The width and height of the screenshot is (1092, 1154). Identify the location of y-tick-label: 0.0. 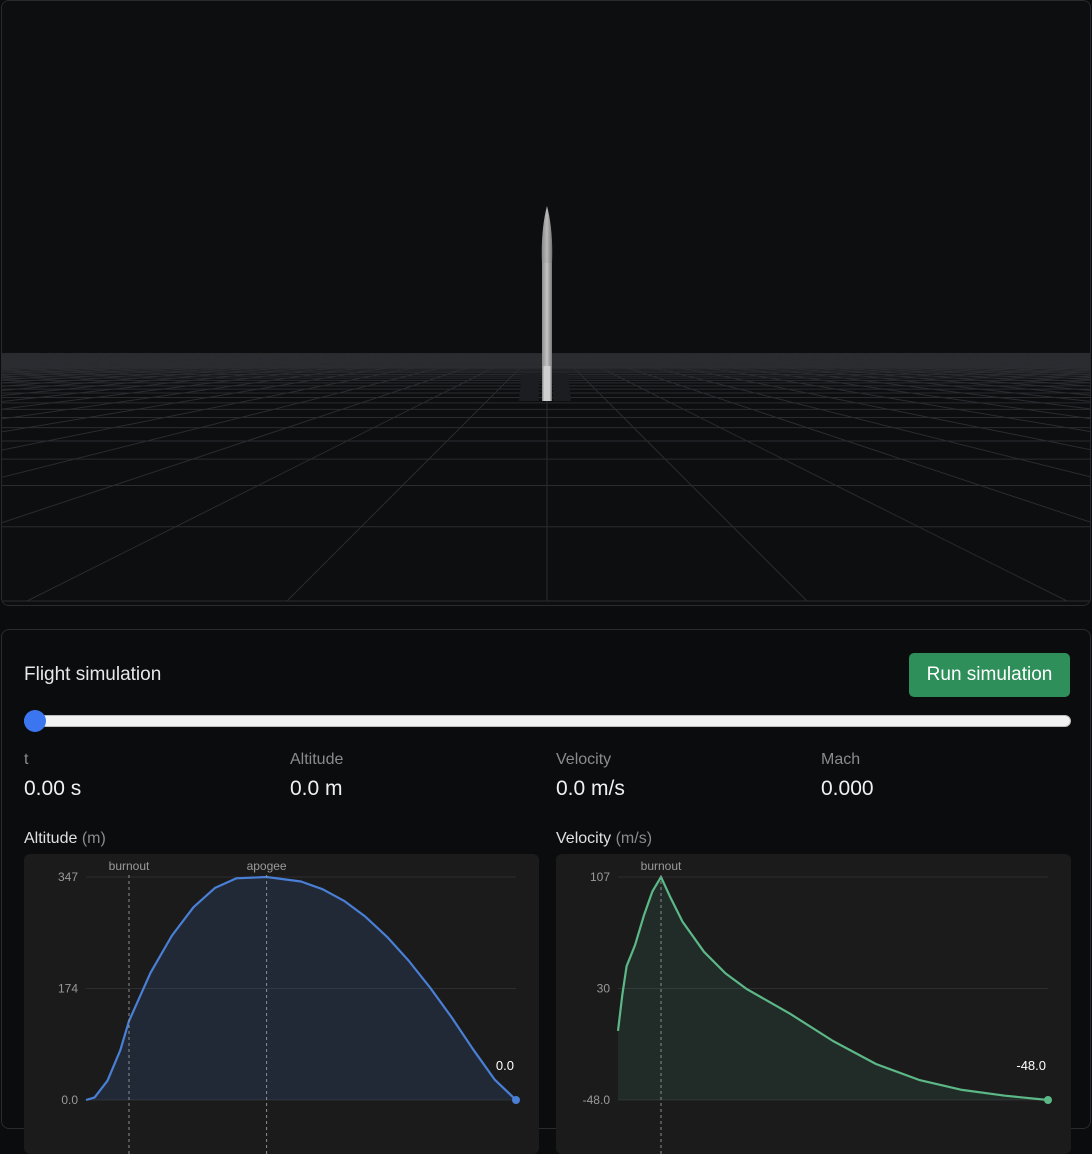
(69, 1100).